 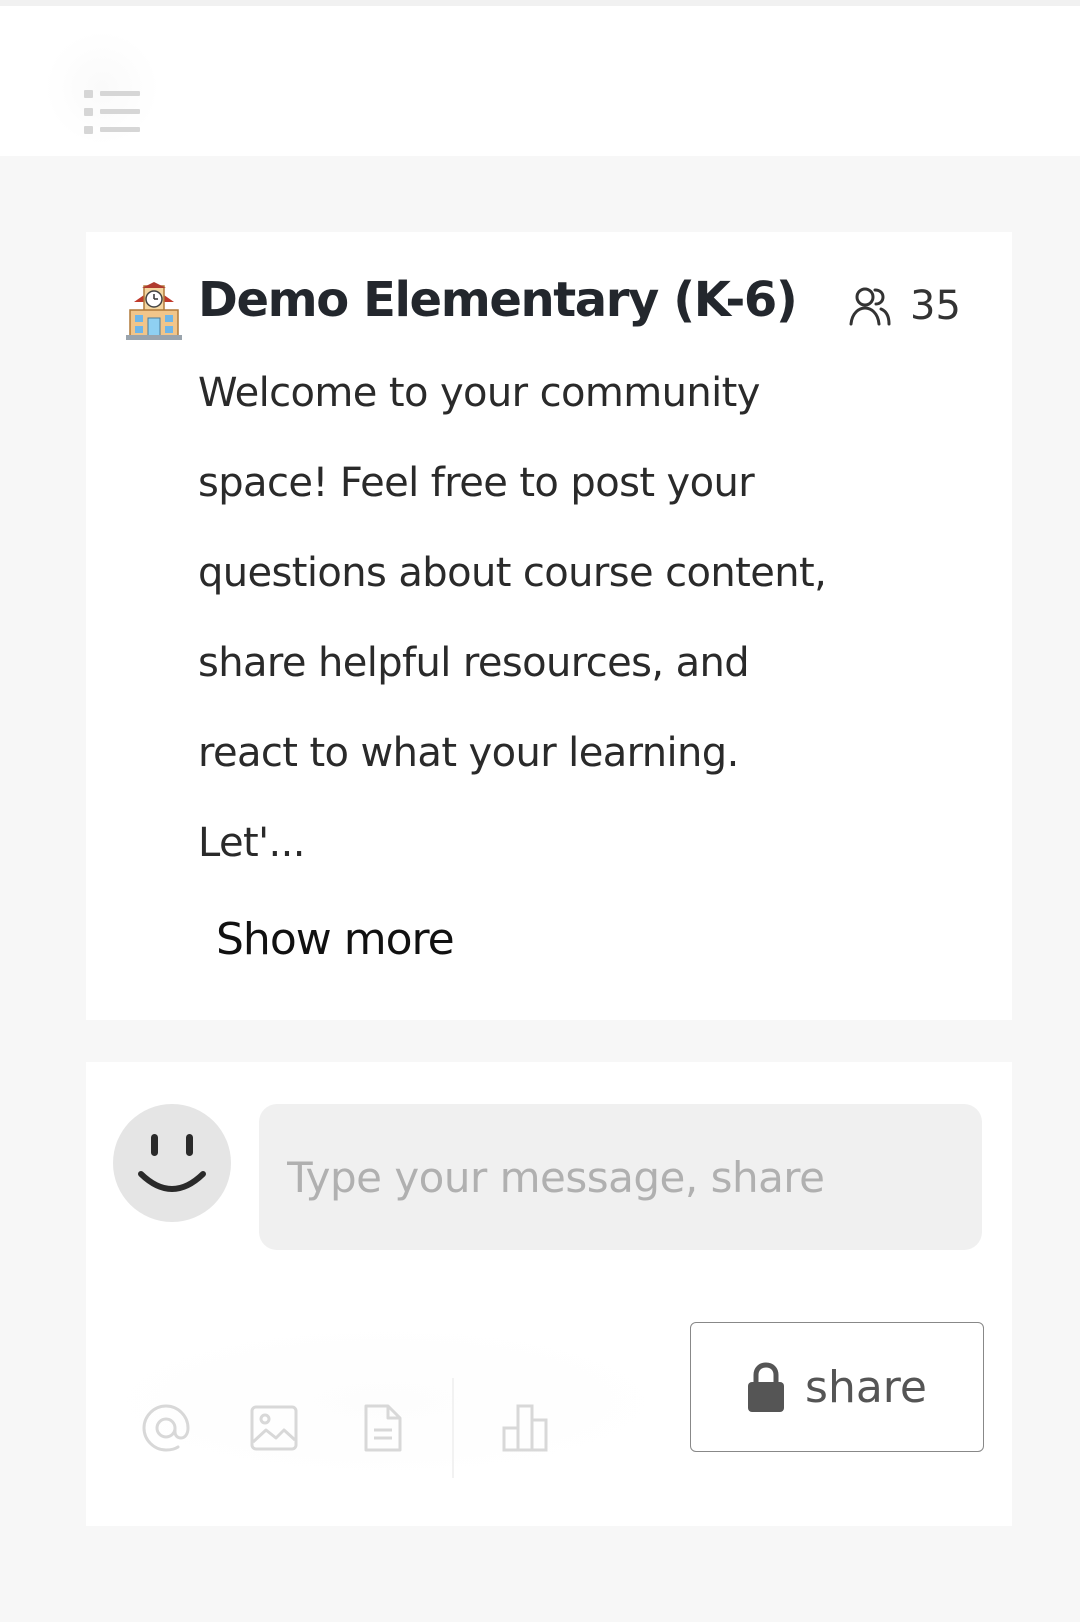 What do you see at coordinates (540, 78) in the screenshot?
I see `top-bar` at bounding box center [540, 78].